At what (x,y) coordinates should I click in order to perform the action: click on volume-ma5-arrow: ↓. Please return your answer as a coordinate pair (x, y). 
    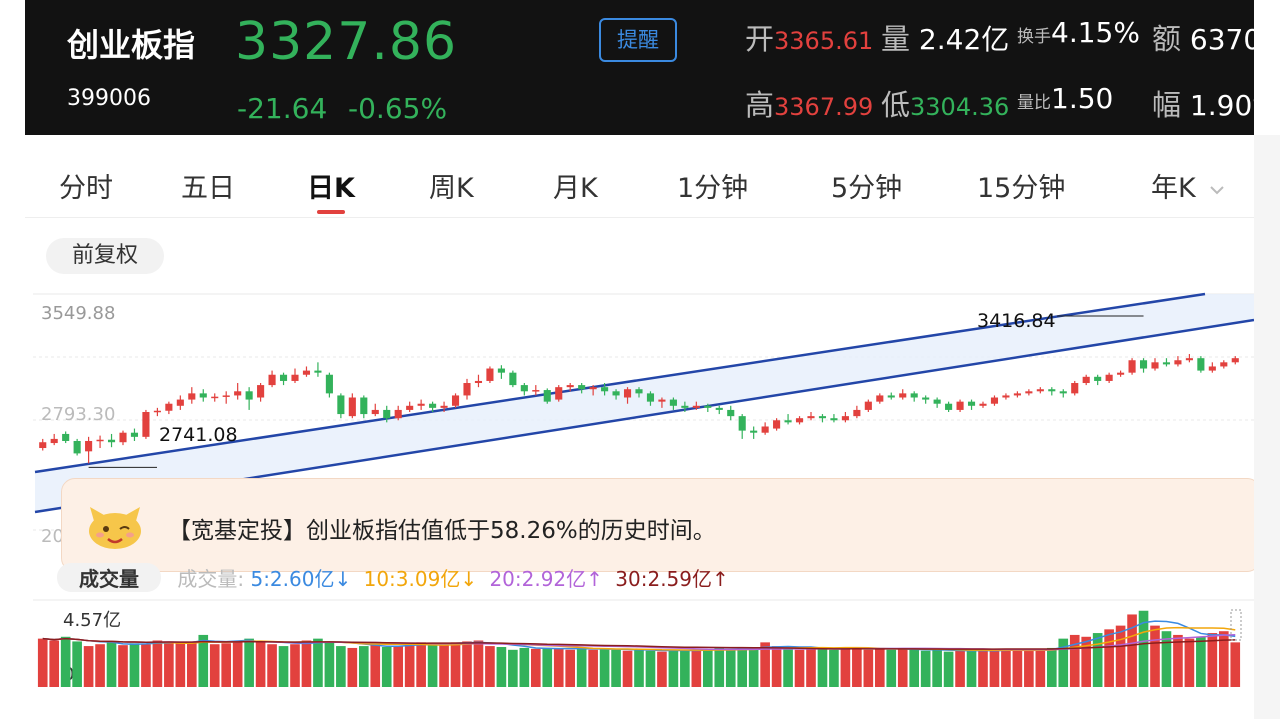
    Looking at the image, I should click on (343, 579).